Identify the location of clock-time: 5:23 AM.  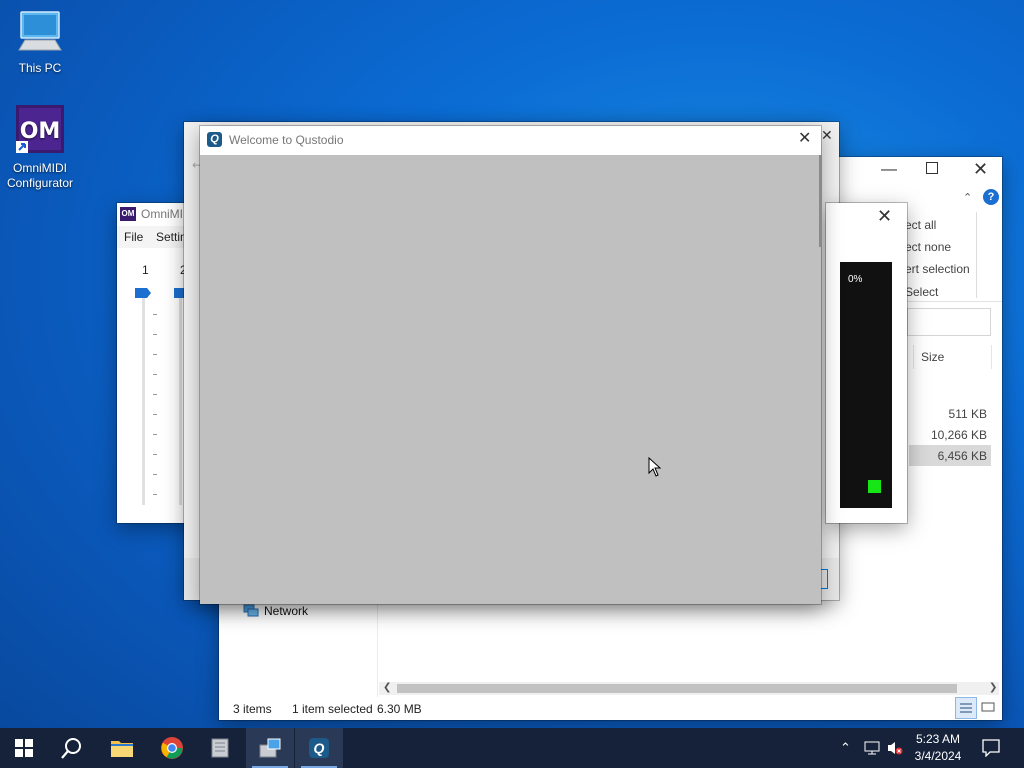
(938, 739).